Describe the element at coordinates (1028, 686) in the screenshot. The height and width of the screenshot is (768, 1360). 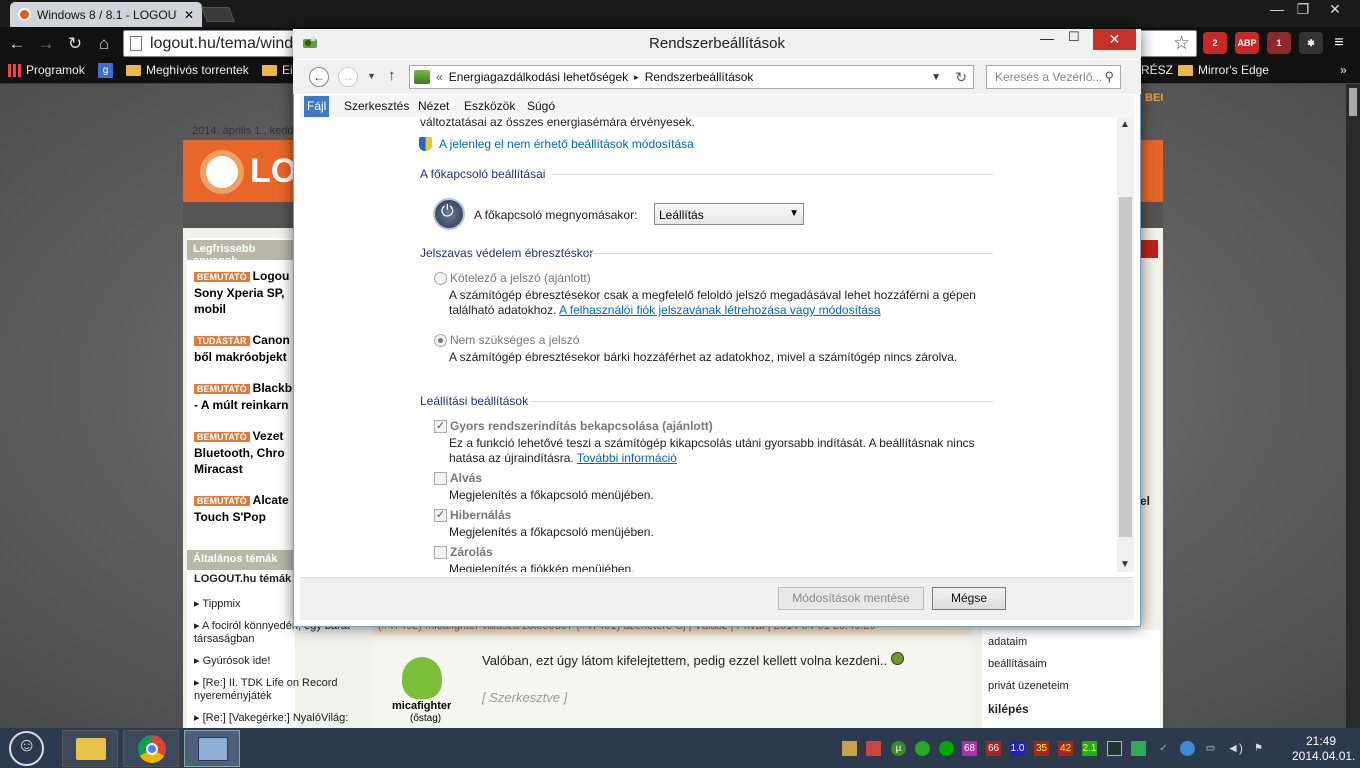
I see `user-menu-link: privát üzeneteim` at that location.